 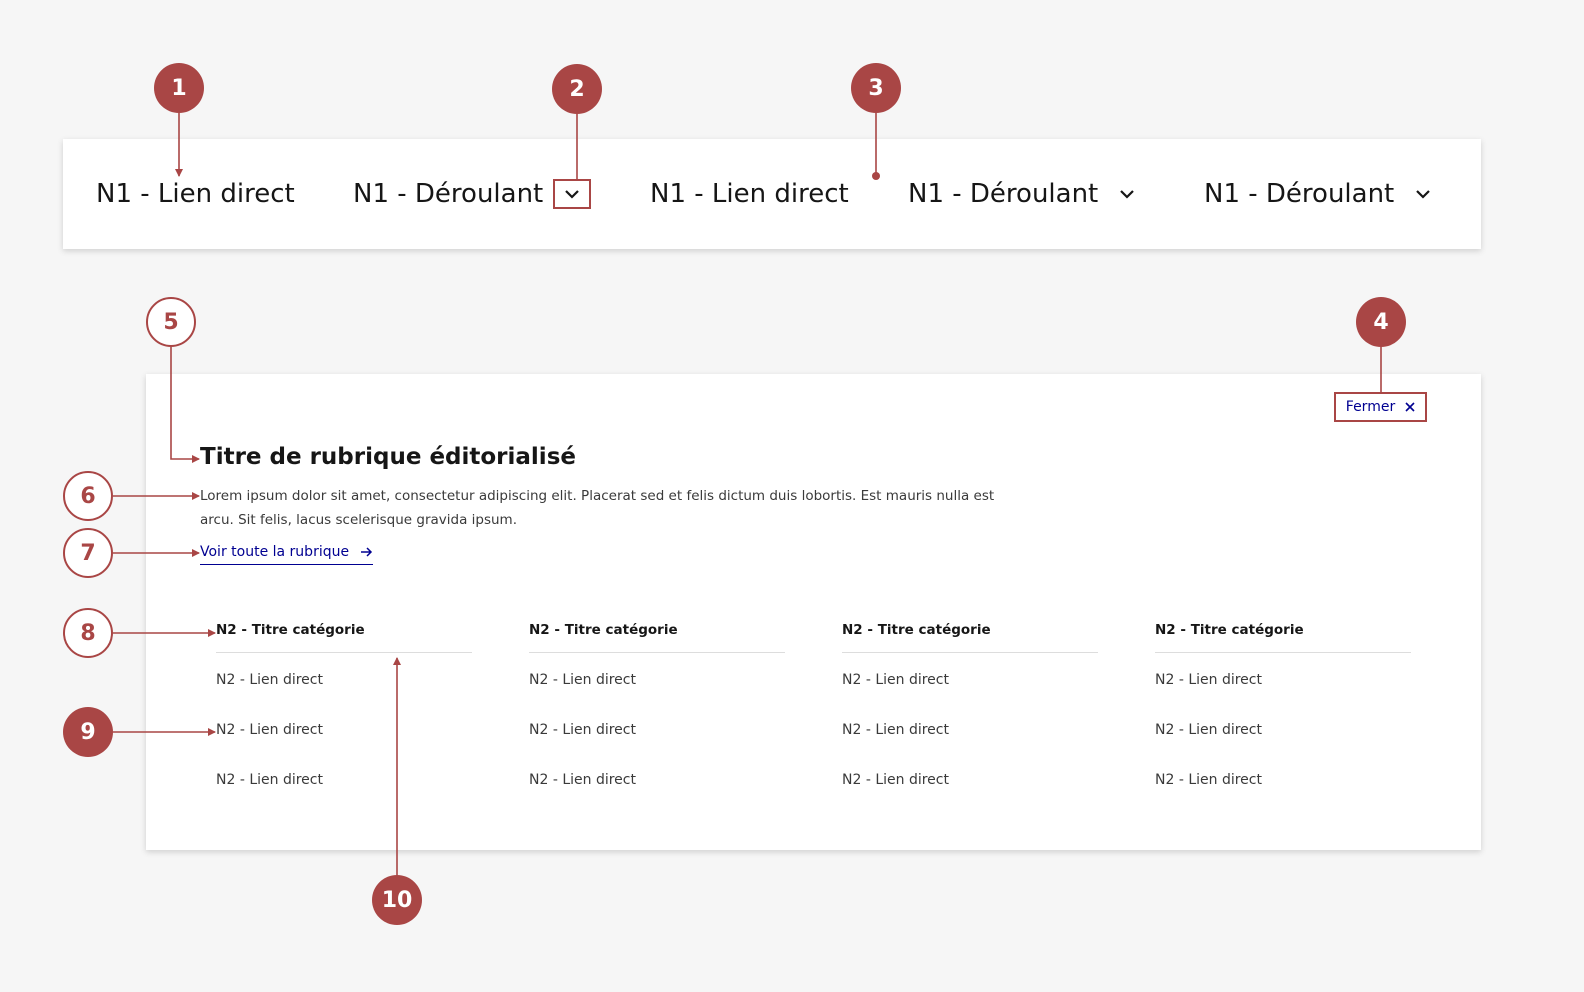 I want to click on annotation-marker-4: 4, so click(x=1381, y=322).